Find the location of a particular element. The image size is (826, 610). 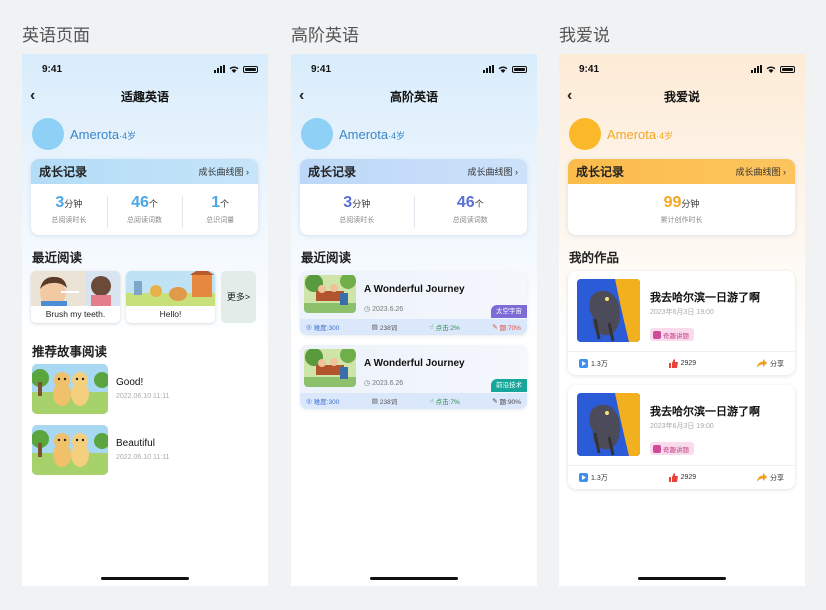

work-badge: 奇趣讲题 is located at coordinates (672, 334).